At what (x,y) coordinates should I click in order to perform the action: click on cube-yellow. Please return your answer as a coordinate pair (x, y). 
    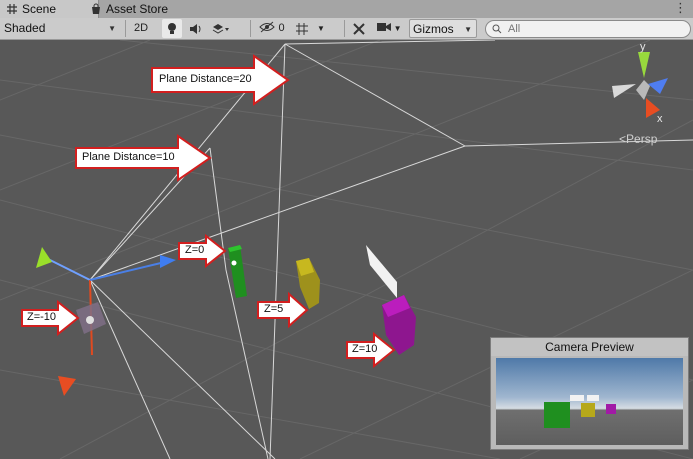
    Looking at the image, I should click on (308, 283).